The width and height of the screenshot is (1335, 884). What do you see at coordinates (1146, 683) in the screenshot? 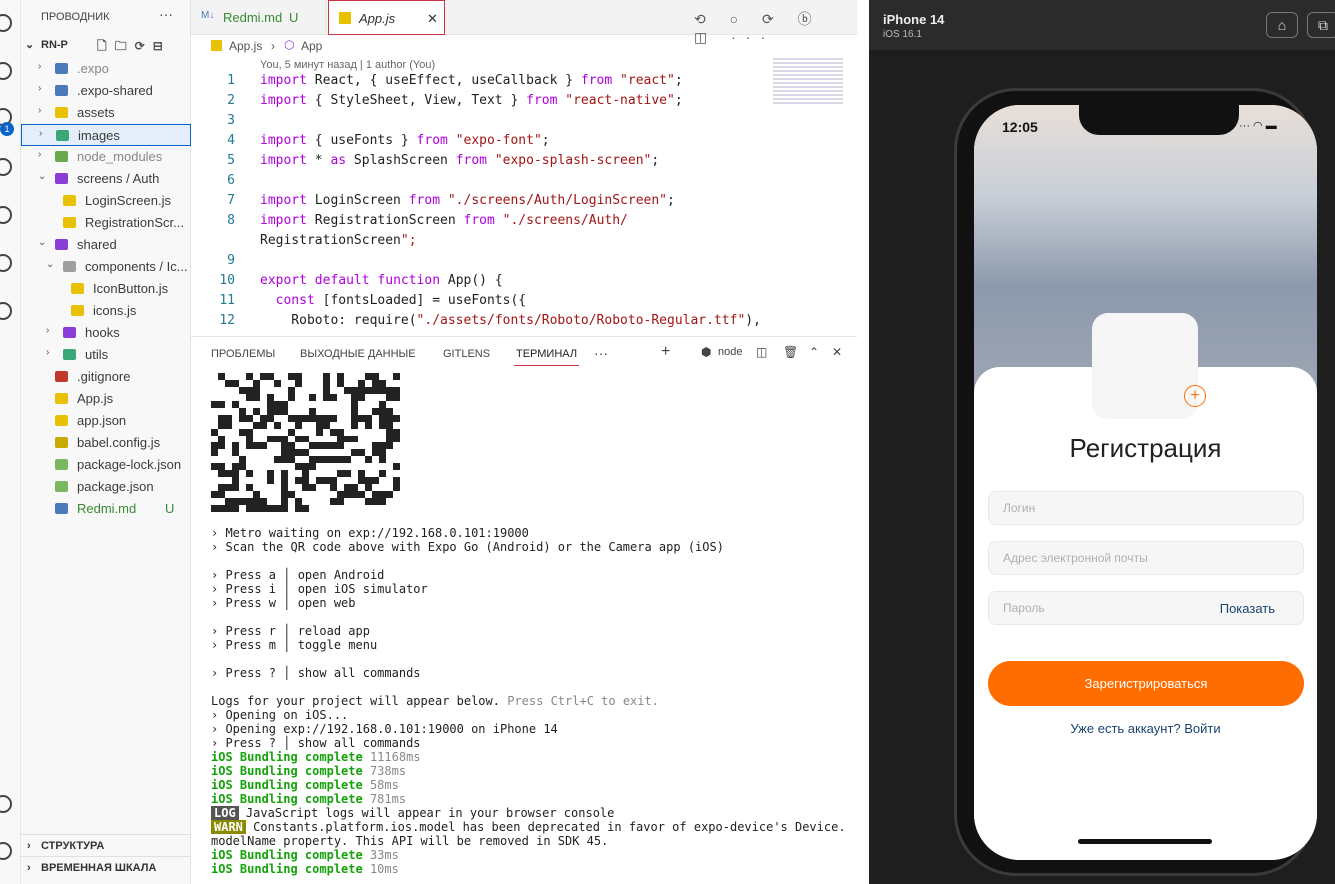
I see `register-button: Зарегистрироваться` at bounding box center [1146, 683].